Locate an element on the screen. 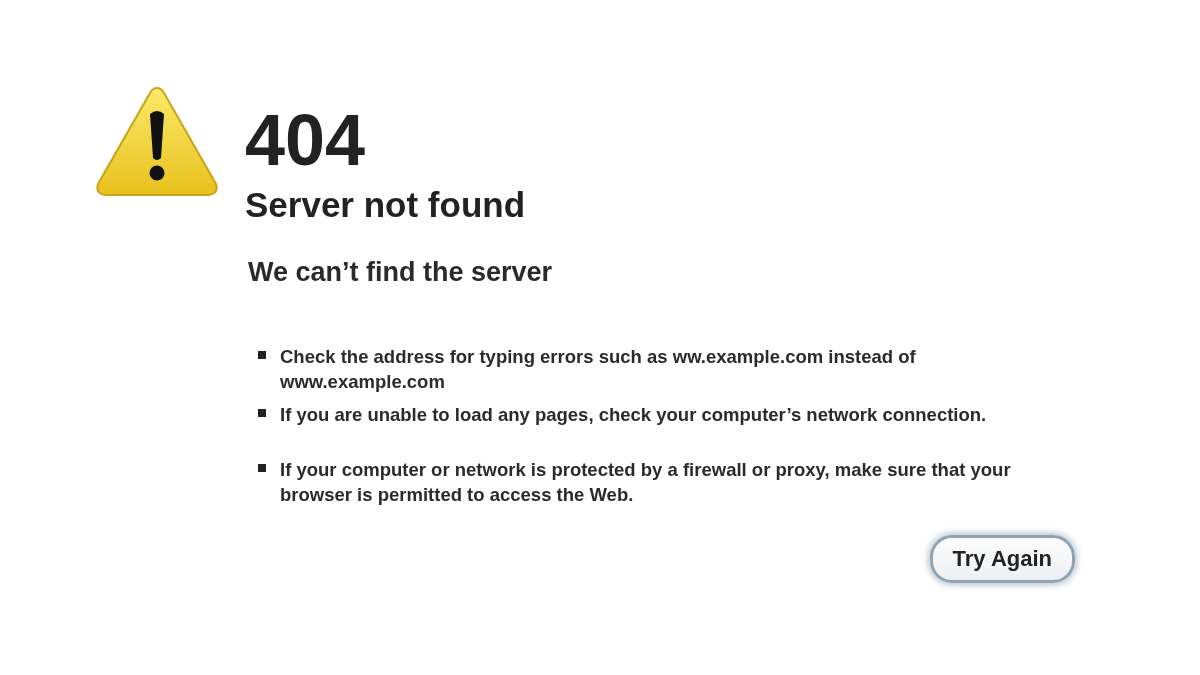 This screenshot has height=675, width=1200. try-again-button: Try Again is located at coordinates (1002, 558).